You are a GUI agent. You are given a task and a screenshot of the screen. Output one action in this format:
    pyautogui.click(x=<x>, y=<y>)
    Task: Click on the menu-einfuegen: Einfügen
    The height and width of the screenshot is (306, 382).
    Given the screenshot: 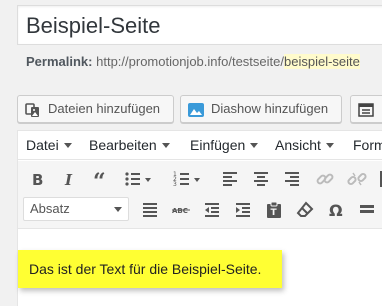 What is the action you would take?
    pyautogui.click(x=224, y=145)
    